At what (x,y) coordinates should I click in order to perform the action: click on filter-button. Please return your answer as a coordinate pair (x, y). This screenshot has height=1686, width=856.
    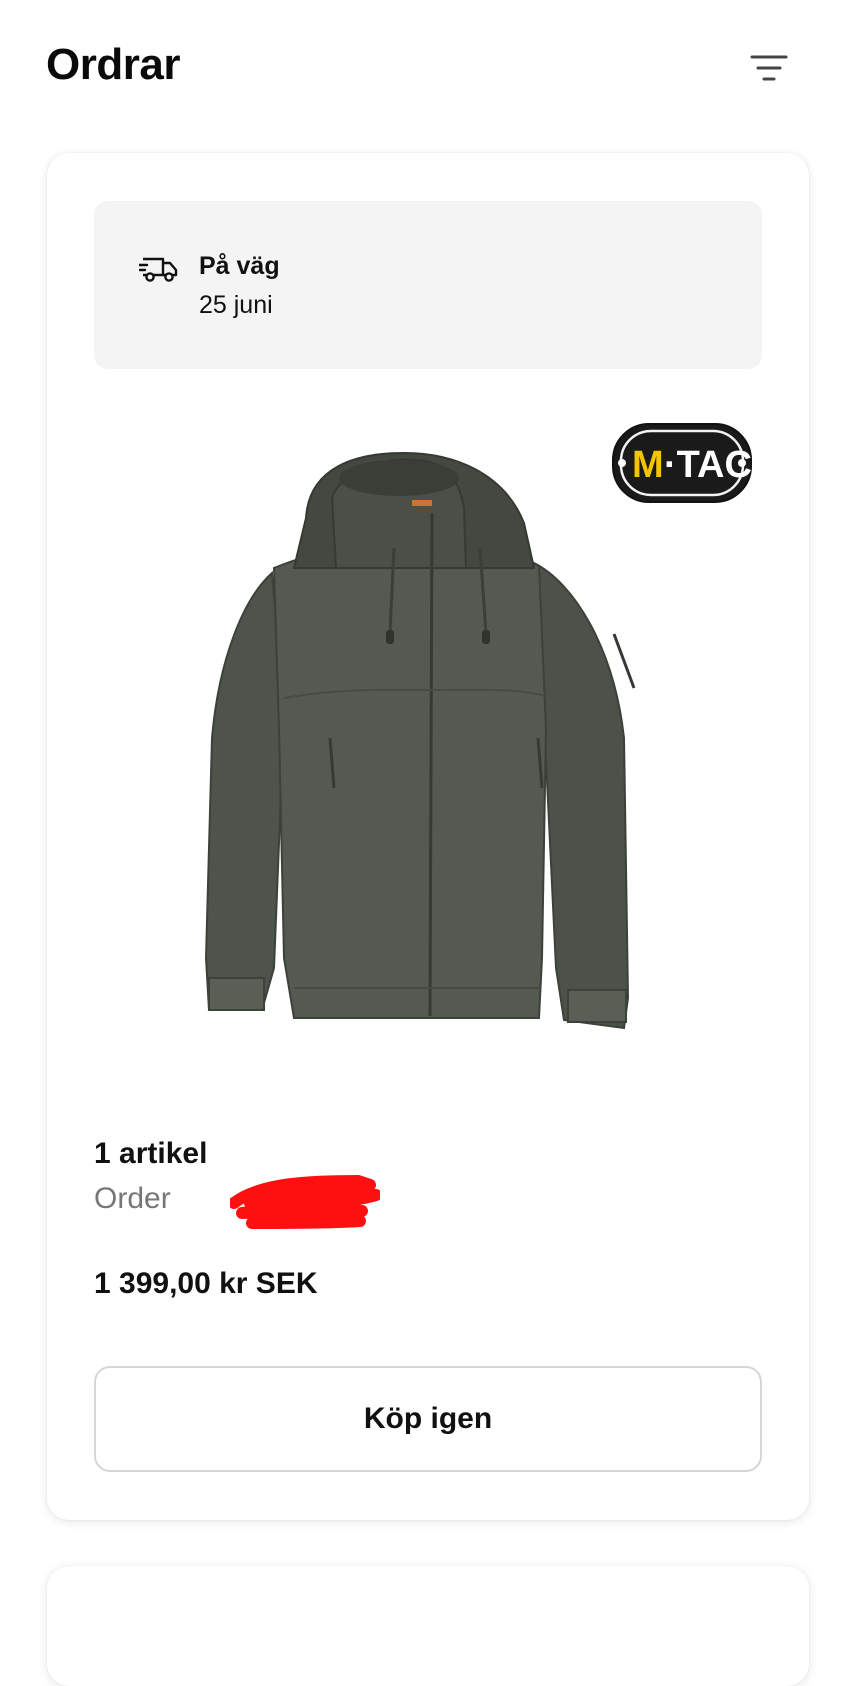
    Looking at the image, I should click on (769, 68).